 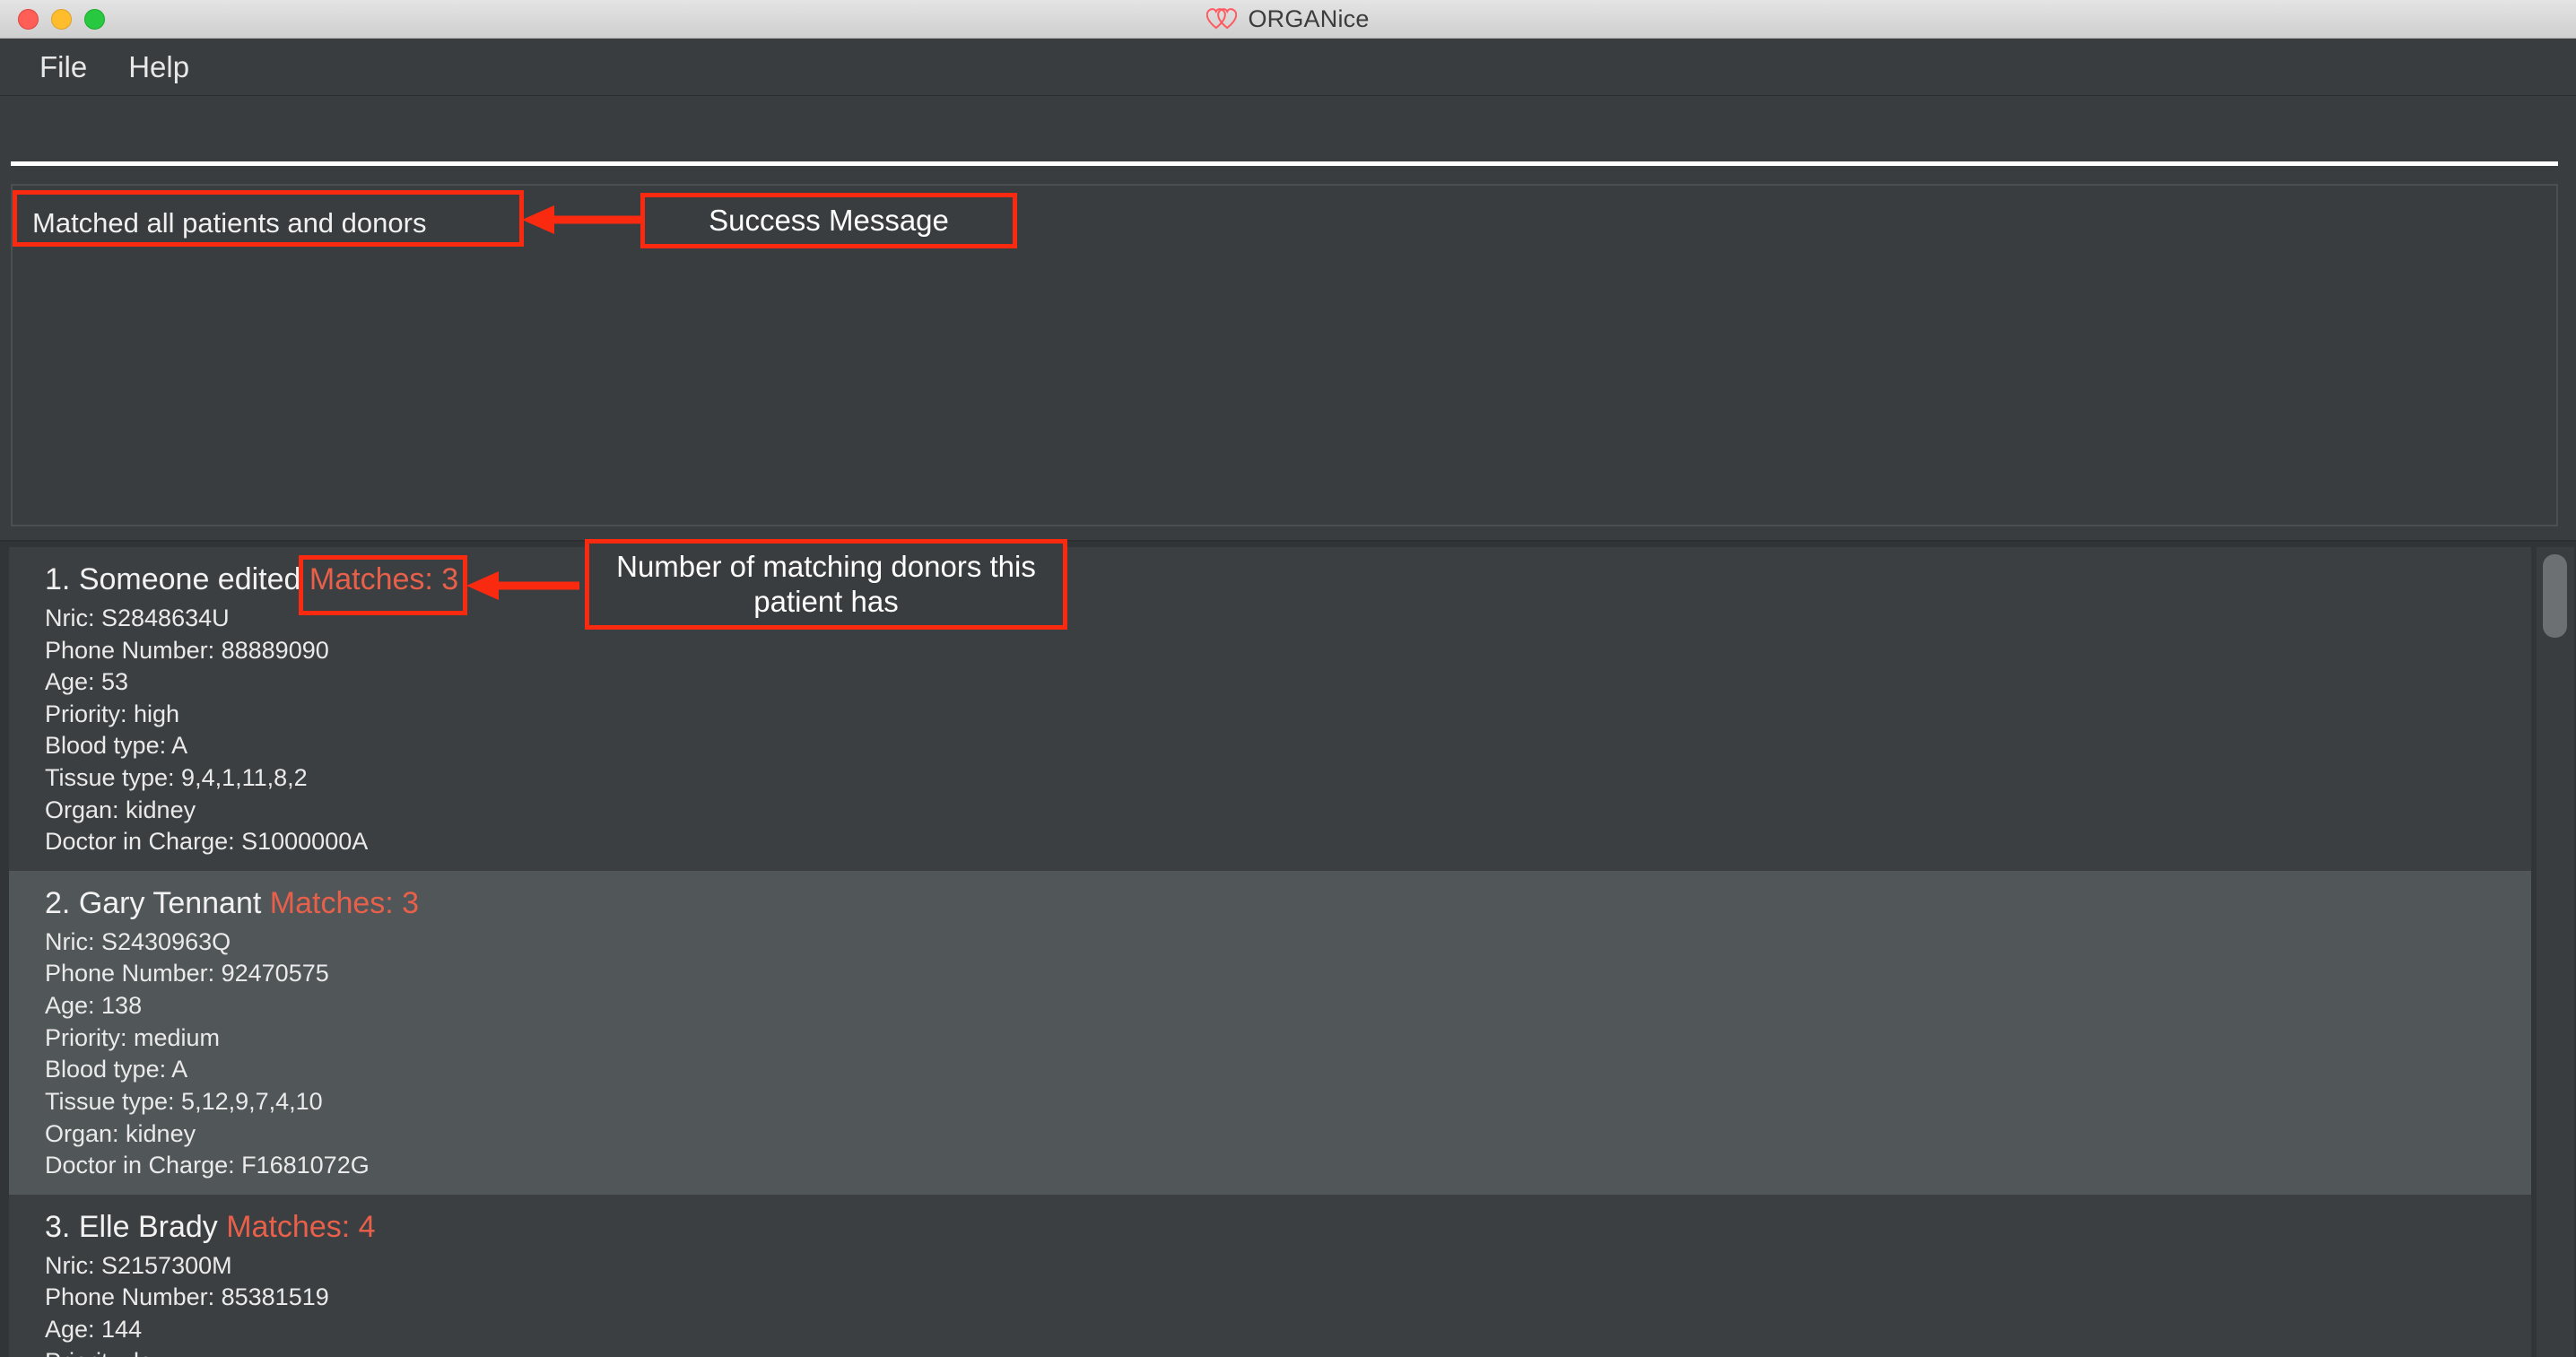 What do you see at coordinates (2555, 596) in the screenshot?
I see `scrollbar-thumb` at bounding box center [2555, 596].